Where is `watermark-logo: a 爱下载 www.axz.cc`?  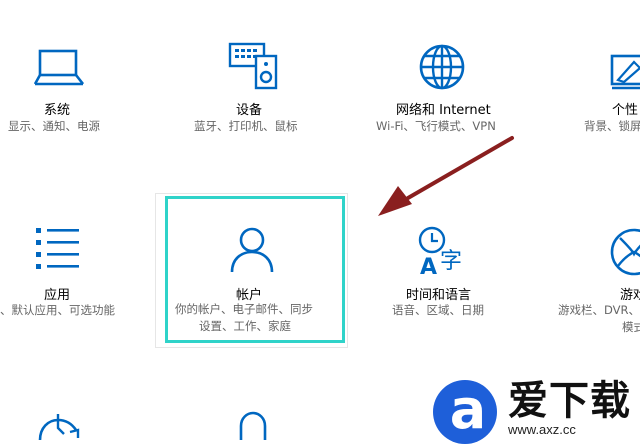 watermark-logo: a 爱下载 www.axz.cc is located at coordinates (535, 411).